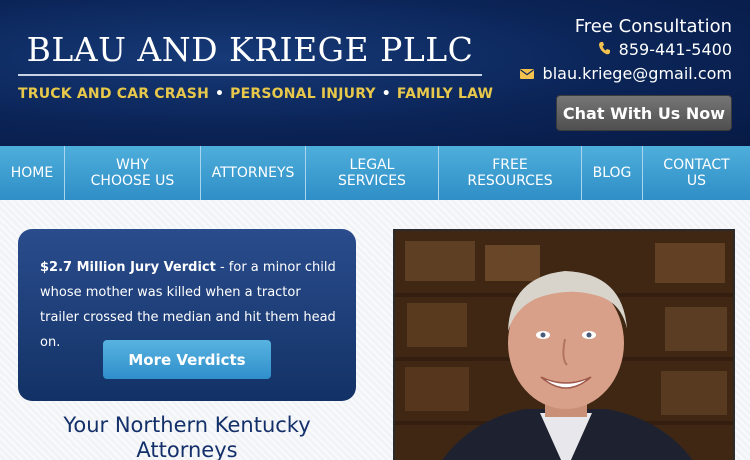 The height and width of the screenshot is (460, 750). Describe the element at coordinates (612, 173) in the screenshot. I see `nav-item-blog: BLOG` at that location.